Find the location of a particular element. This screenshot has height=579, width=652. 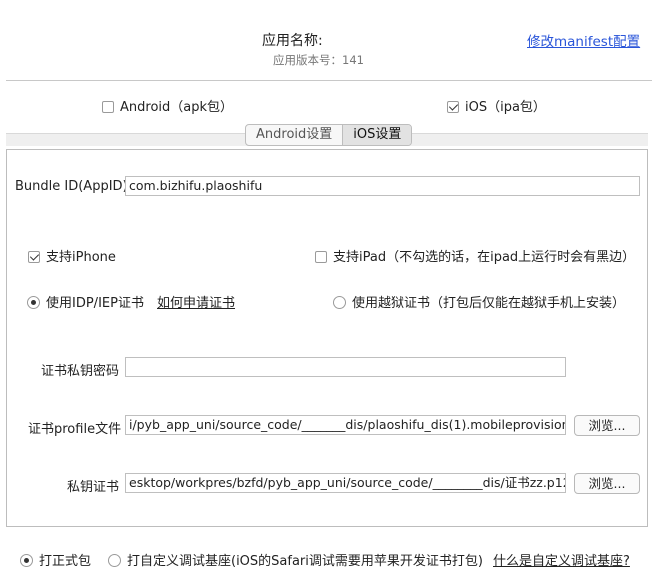

settings-tabs: Android设置 iOS设置 is located at coordinates (329, 135).